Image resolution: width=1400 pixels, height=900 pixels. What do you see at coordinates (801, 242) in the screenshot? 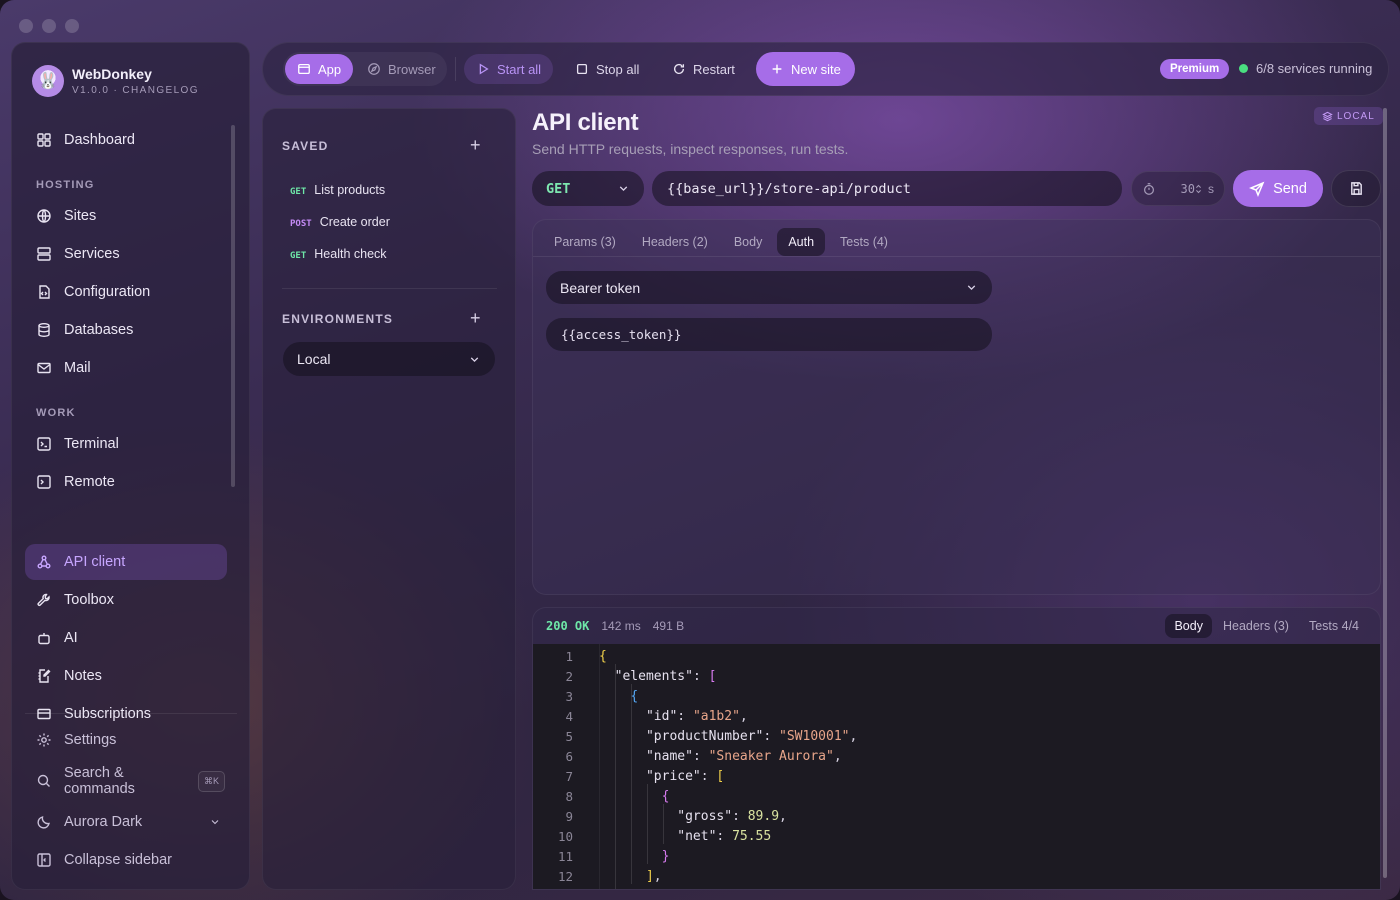
I see `tab-auth: Auth` at bounding box center [801, 242].